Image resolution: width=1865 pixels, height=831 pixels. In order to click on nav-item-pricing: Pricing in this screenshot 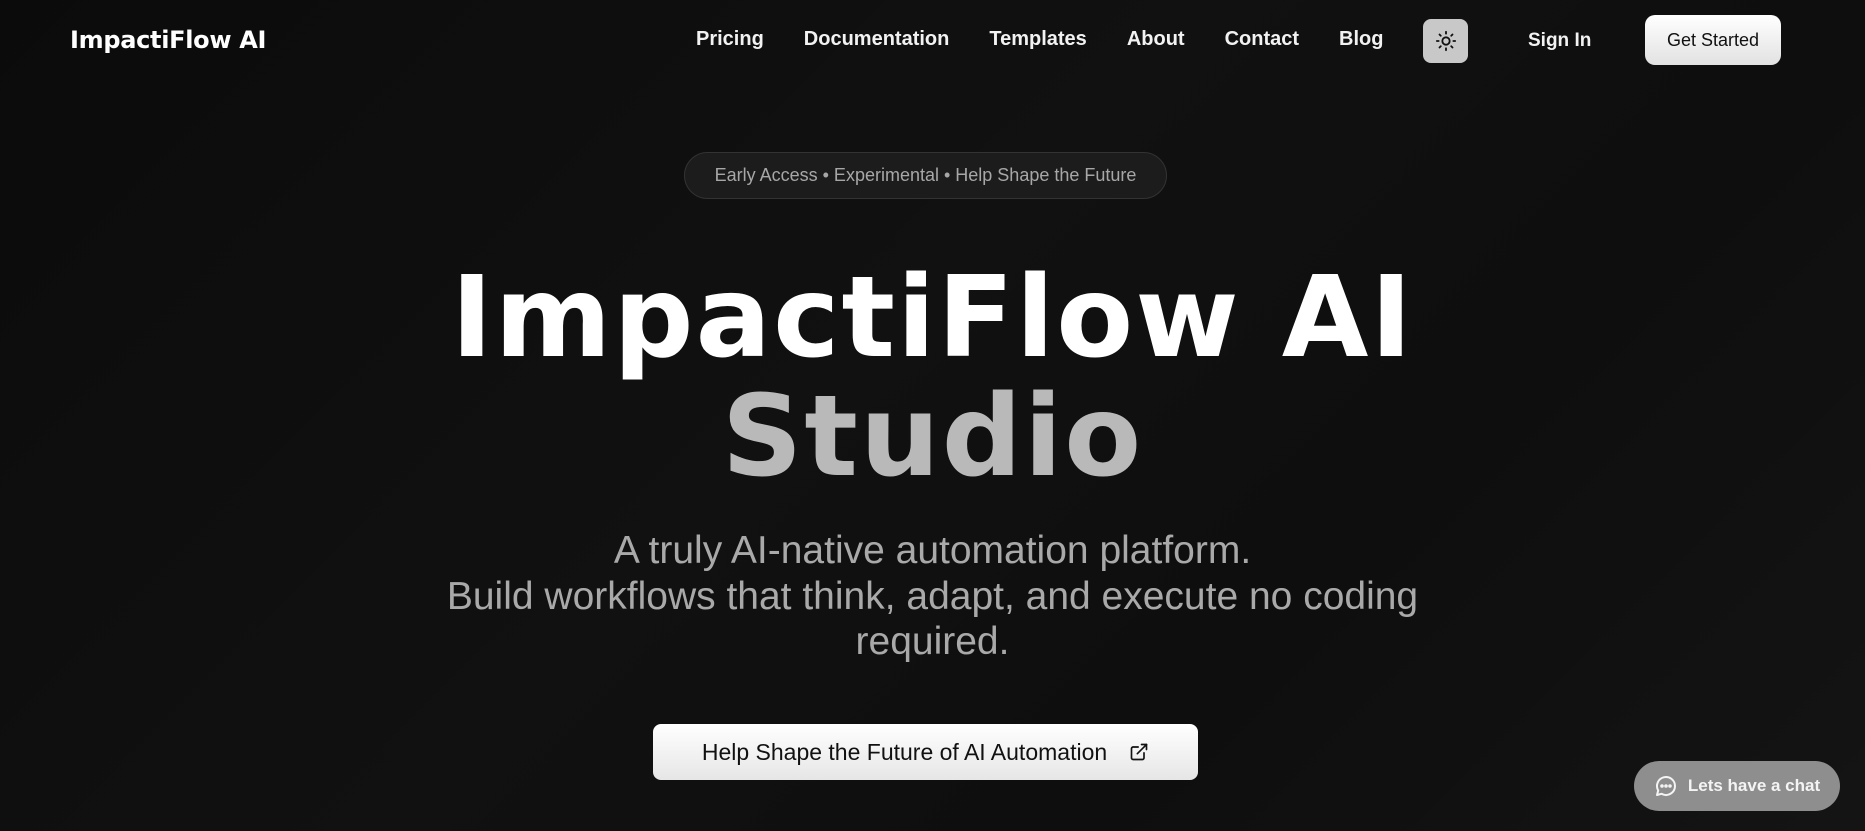, I will do `click(730, 39)`.